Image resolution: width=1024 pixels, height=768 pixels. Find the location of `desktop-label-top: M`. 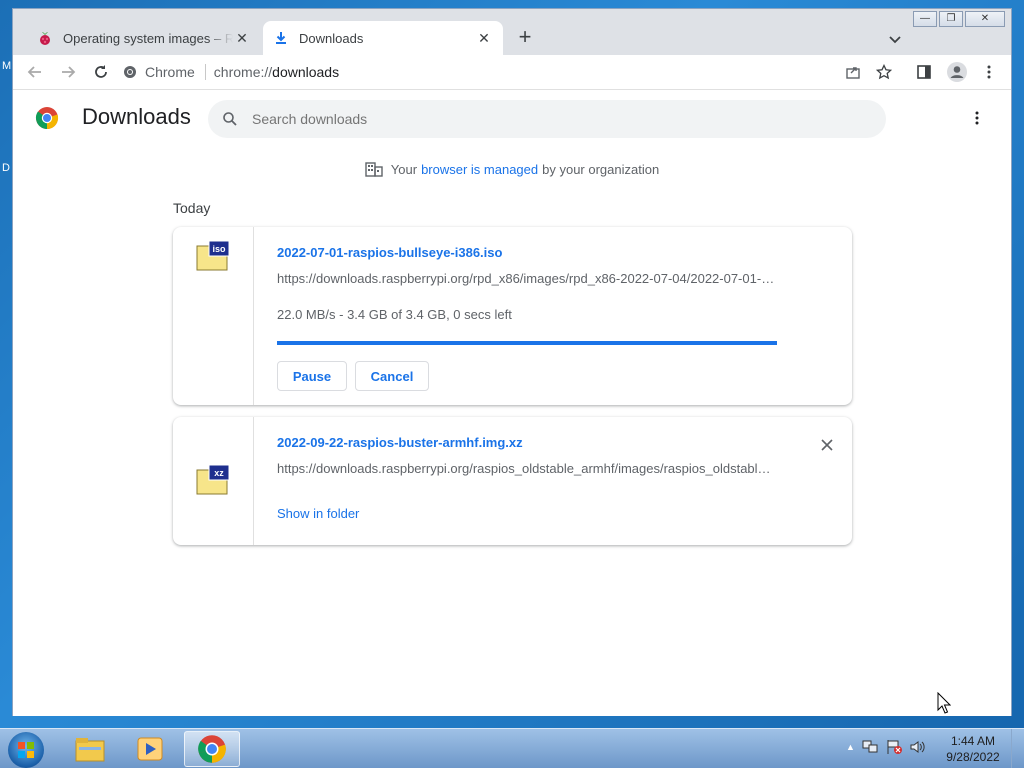

desktop-label-top: M is located at coordinates (7, 66).